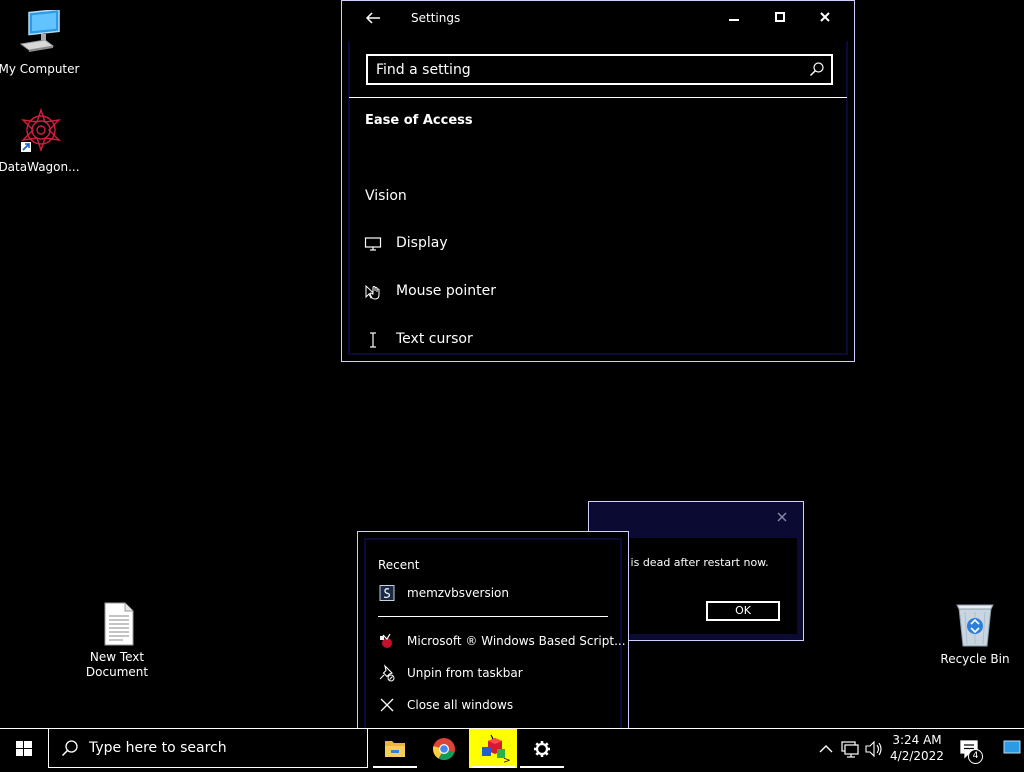  I want to click on wscript-icon, so click(386, 640).